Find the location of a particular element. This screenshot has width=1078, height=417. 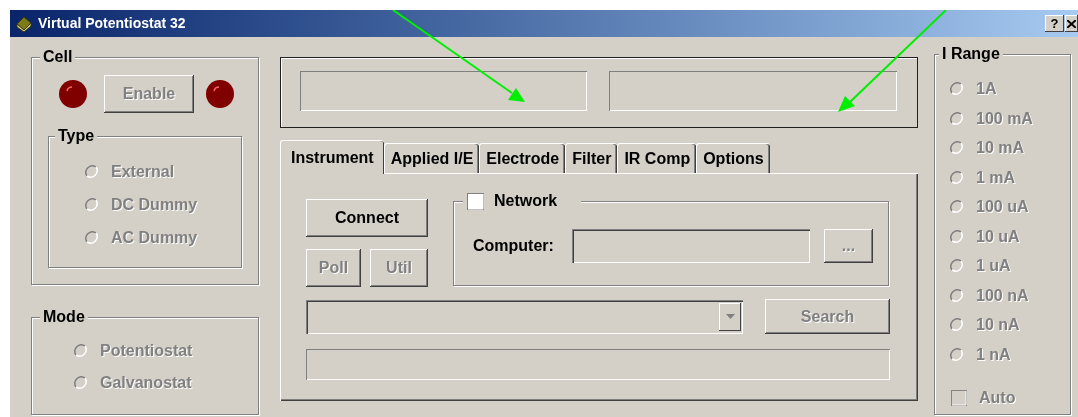

connect-button: Connect is located at coordinates (367, 218).